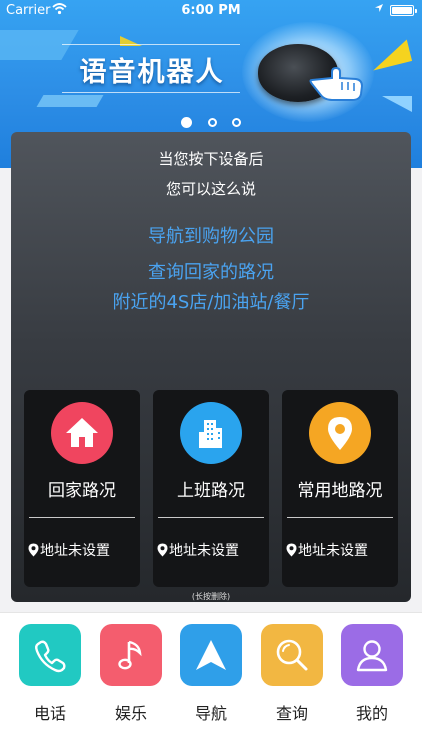 The image size is (422, 750). What do you see at coordinates (292, 655) in the screenshot?
I see `search-icon` at bounding box center [292, 655].